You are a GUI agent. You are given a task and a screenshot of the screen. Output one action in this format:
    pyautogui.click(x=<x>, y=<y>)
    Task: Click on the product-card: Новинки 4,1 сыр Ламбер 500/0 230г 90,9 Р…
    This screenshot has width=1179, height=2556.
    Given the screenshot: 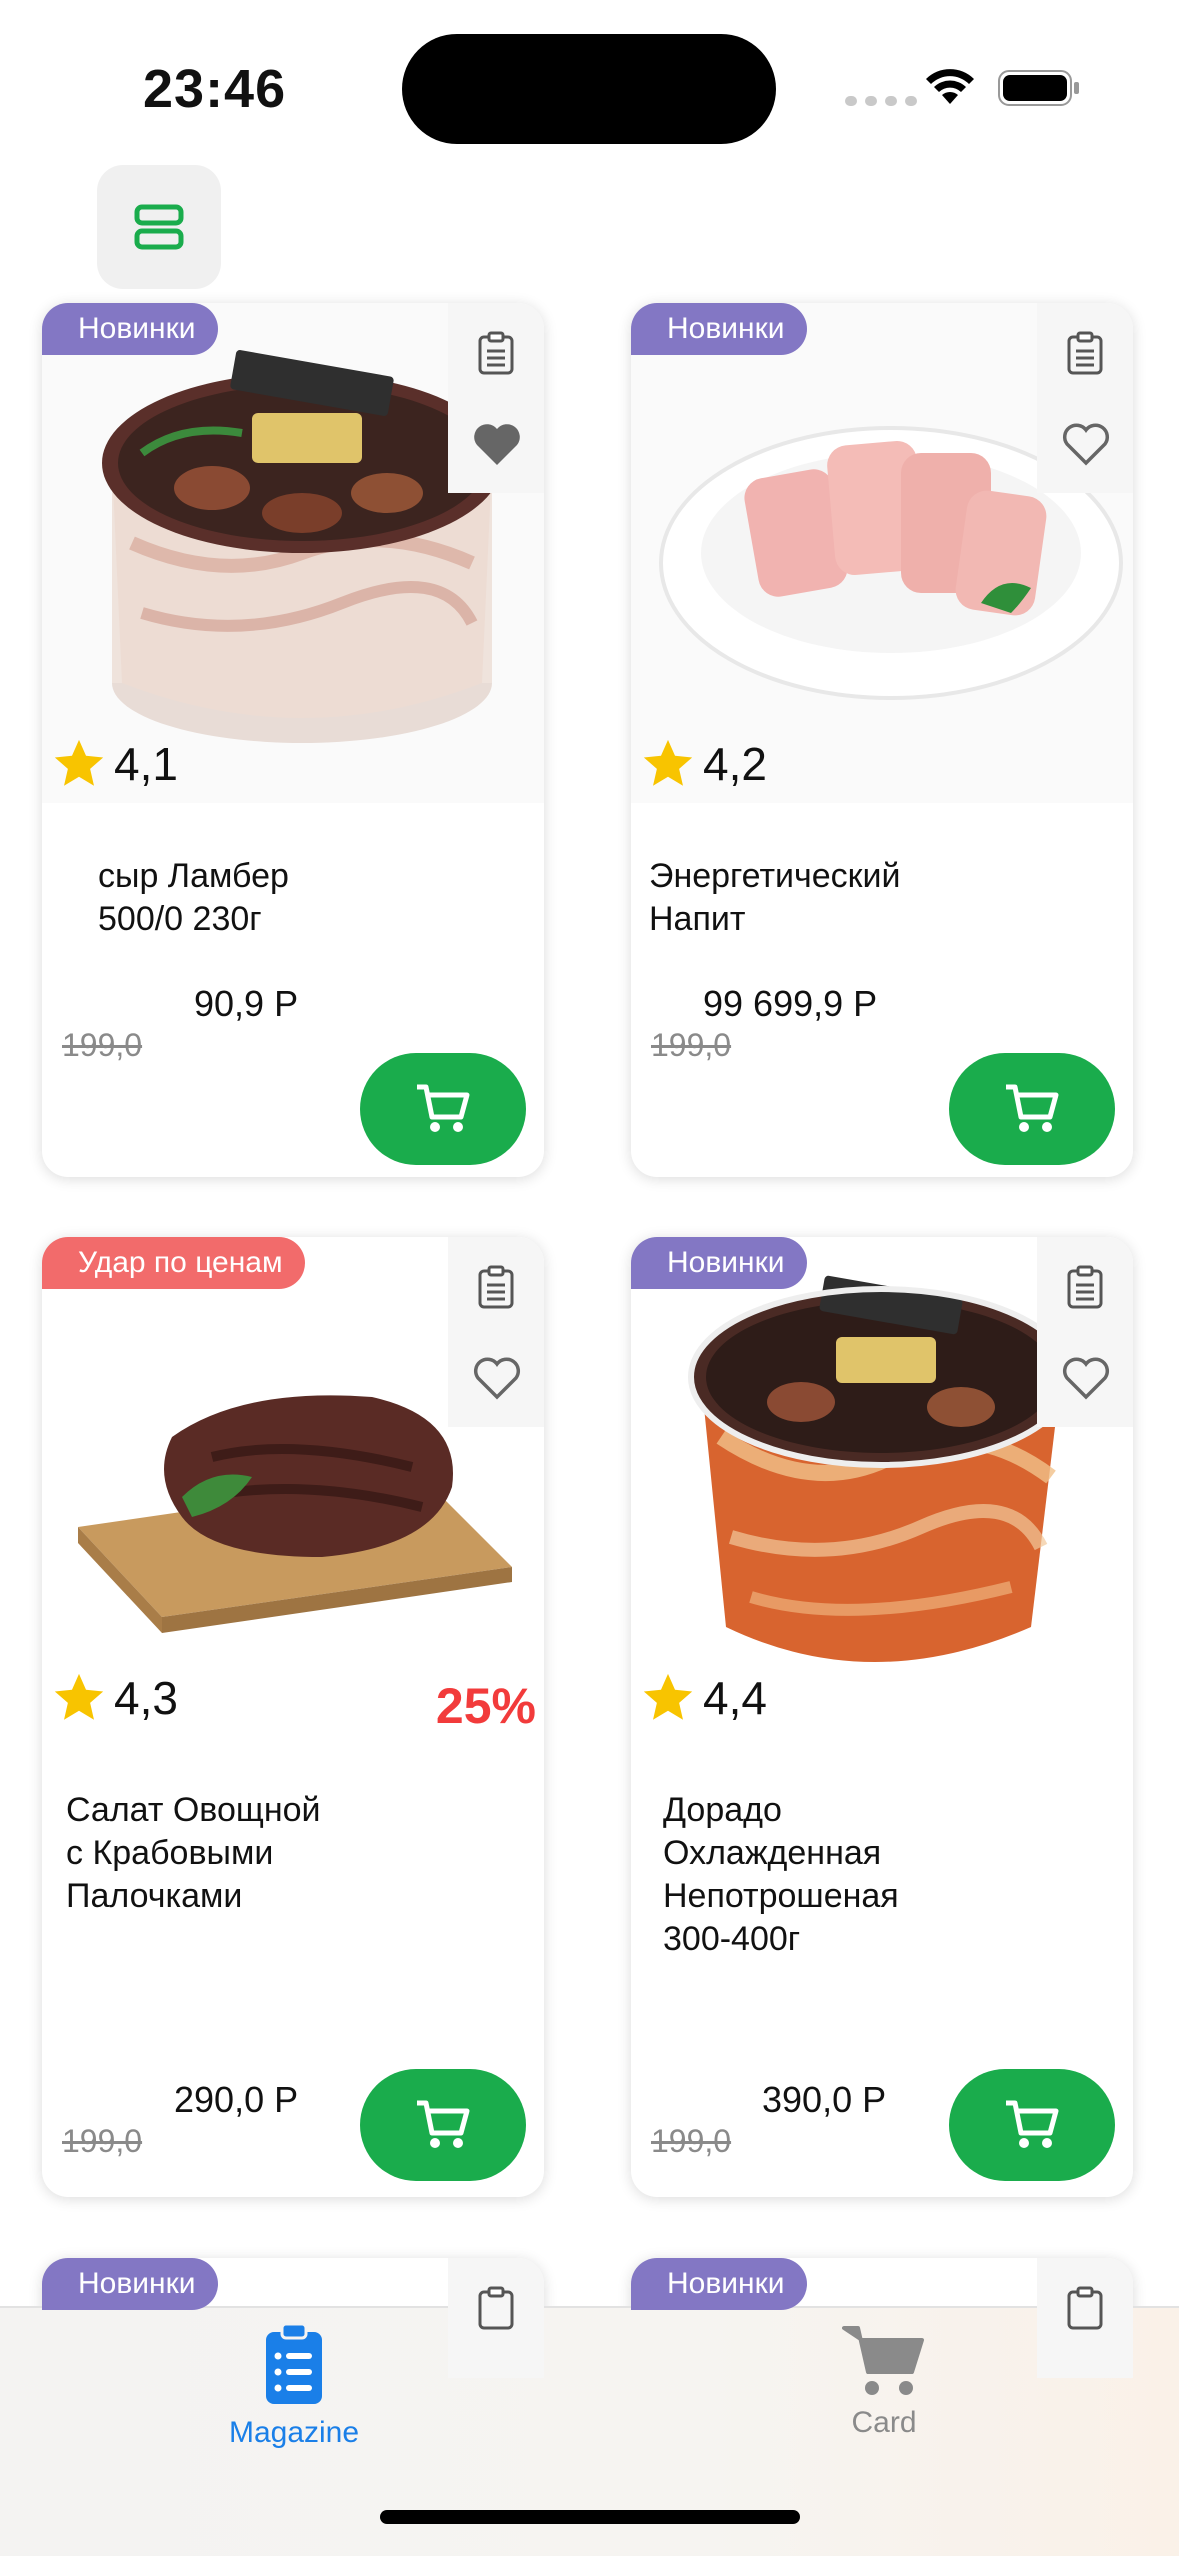 What is the action you would take?
    pyautogui.click(x=293, y=740)
    